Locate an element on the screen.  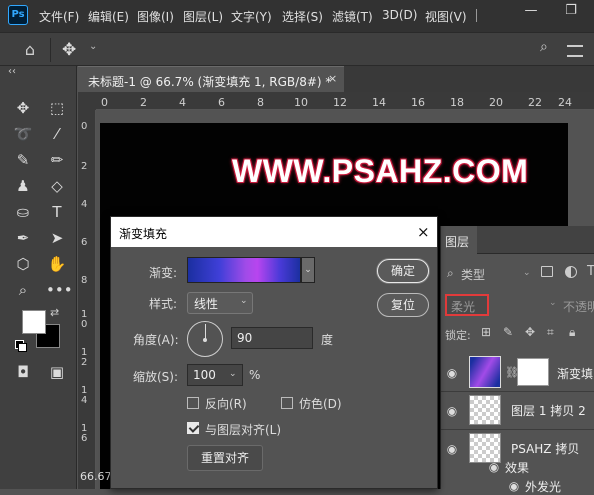
menu-edit: 编辑(E) is located at coordinates (108, 16).